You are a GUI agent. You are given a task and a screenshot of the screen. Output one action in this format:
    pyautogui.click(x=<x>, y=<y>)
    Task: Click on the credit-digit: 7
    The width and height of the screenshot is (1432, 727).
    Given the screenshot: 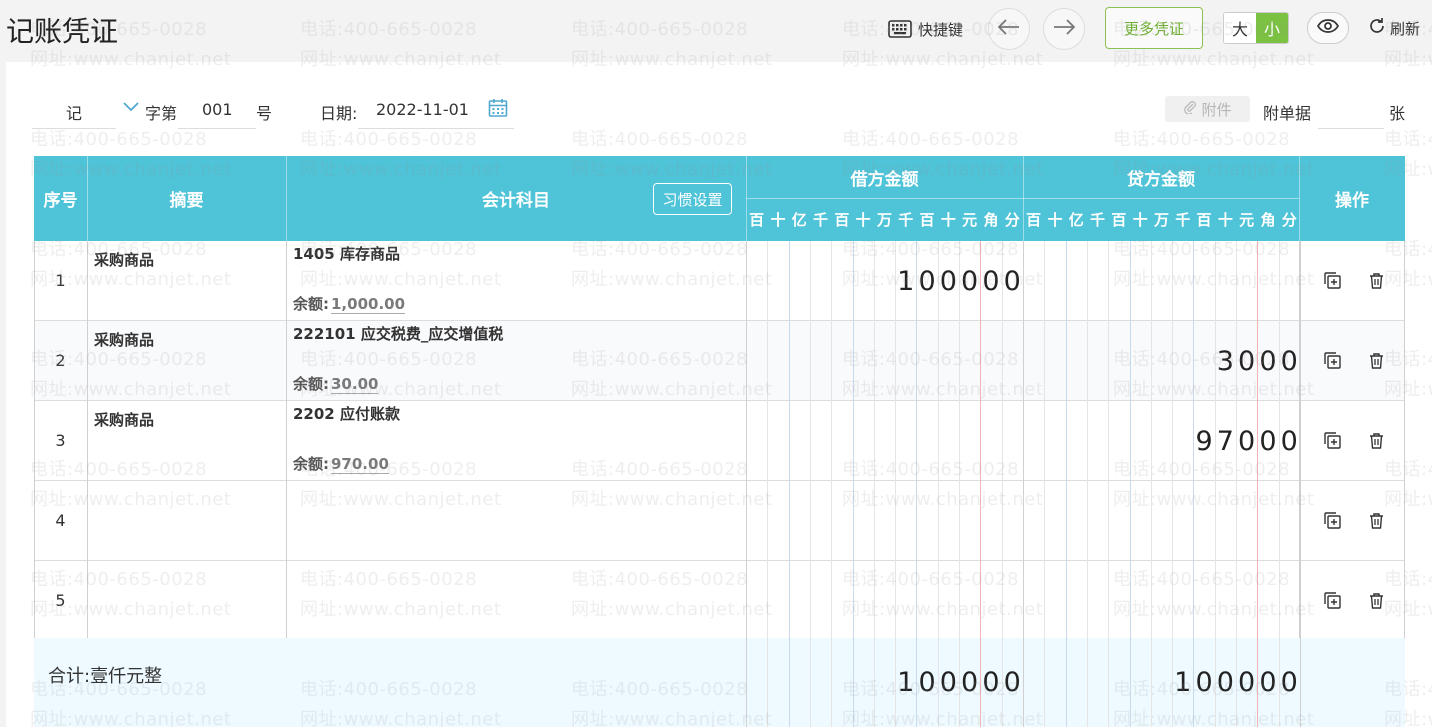 What is the action you would take?
    pyautogui.click(x=1225, y=441)
    